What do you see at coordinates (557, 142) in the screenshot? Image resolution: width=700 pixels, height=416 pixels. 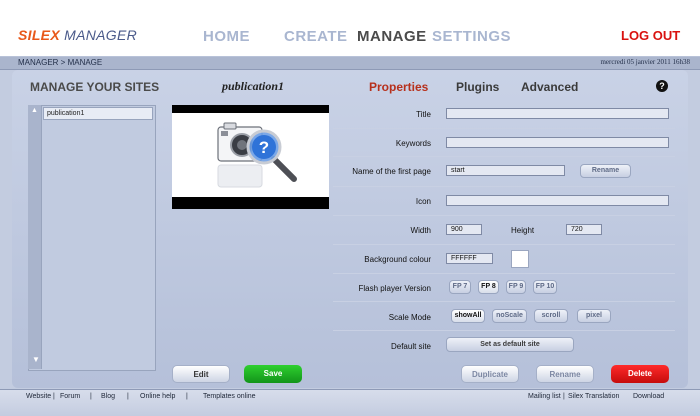 I see `keywords-field` at bounding box center [557, 142].